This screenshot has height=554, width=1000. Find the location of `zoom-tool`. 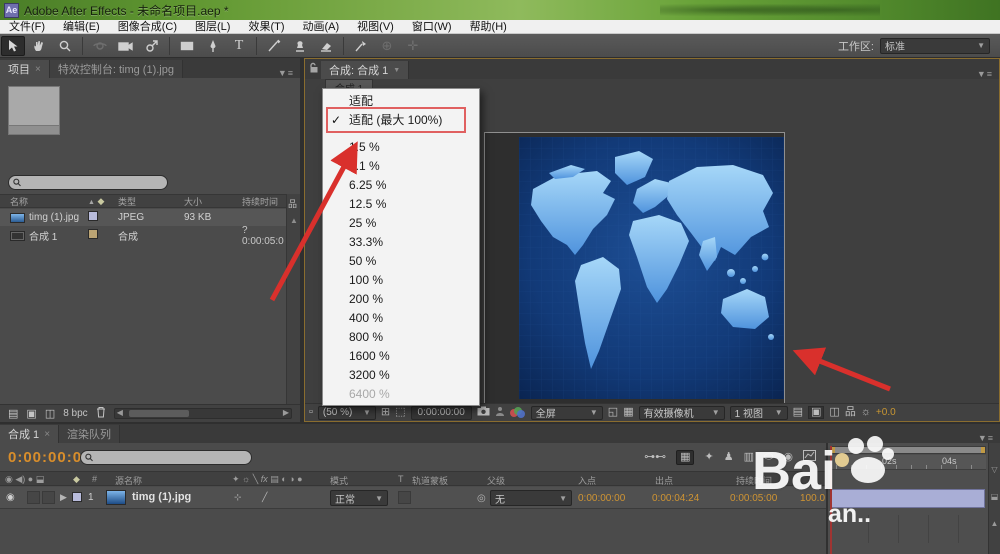

zoom-tool is located at coordinates (65, 46).